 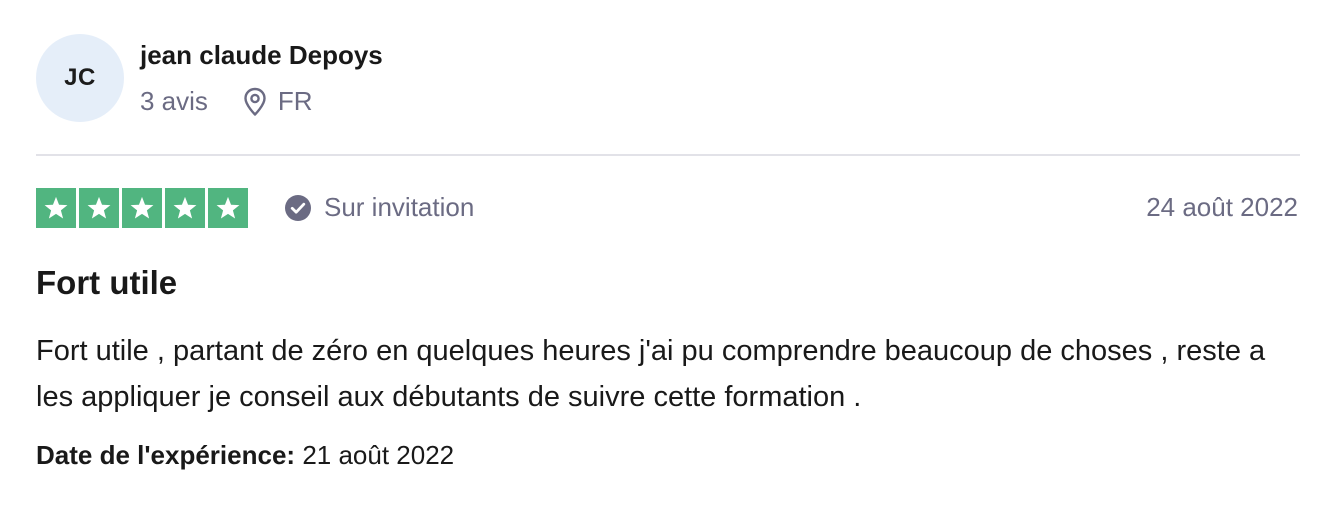 I want to click on review-date: 24 août 2022, so click(x=1222, y=207).